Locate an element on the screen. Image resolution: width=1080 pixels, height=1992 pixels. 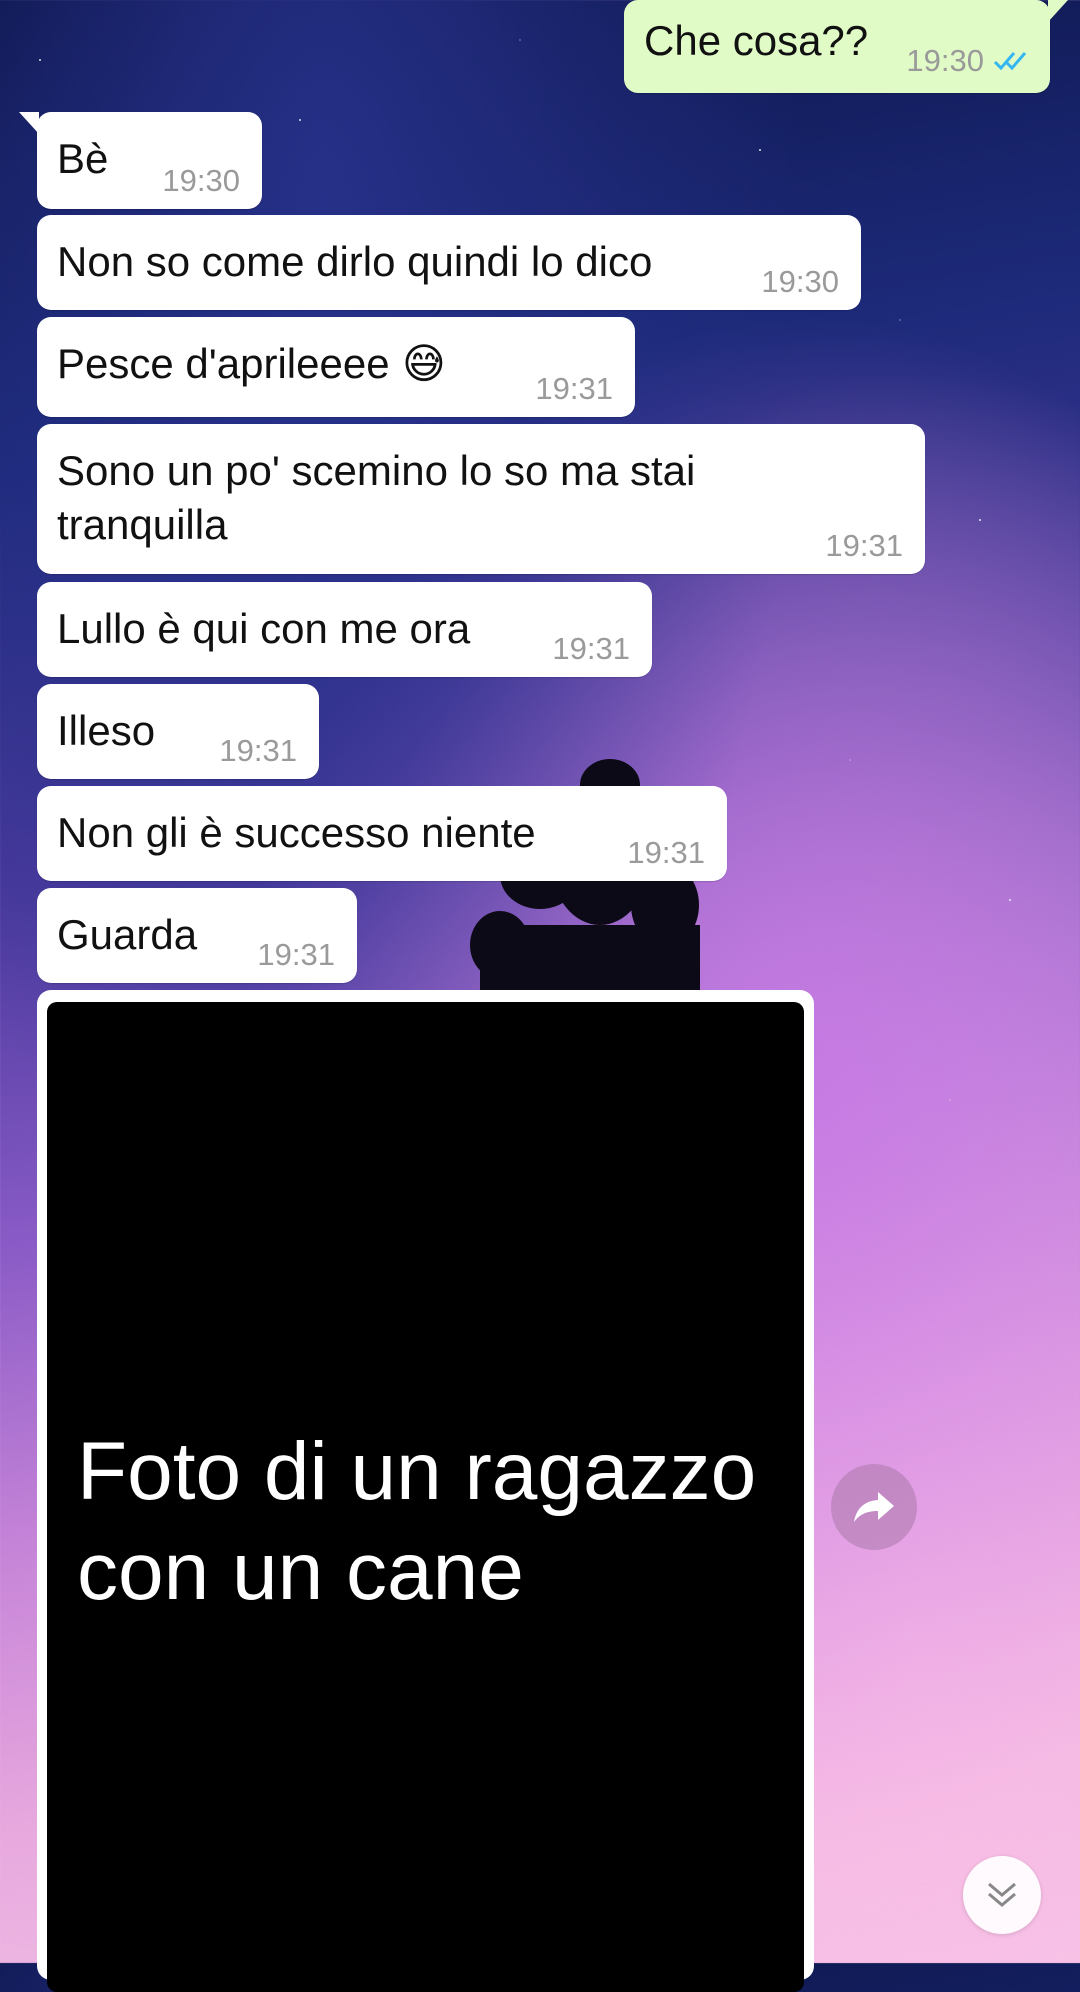
message-text: Che cosa?? is located at coordinates (756, 40).